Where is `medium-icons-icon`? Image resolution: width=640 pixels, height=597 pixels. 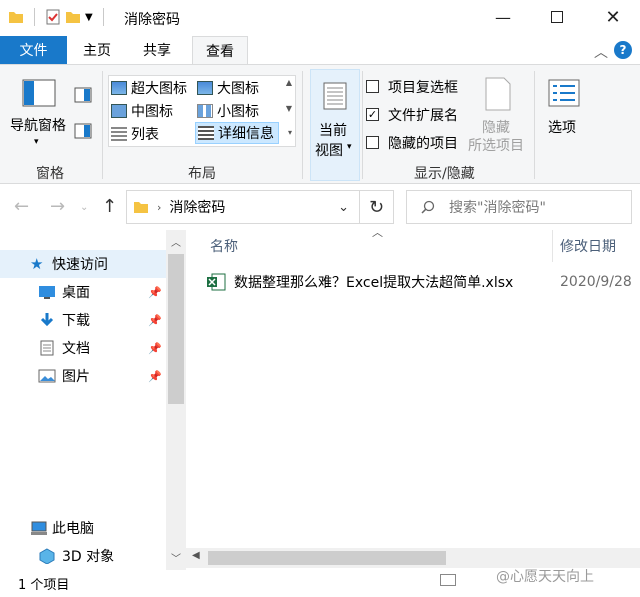 medium-icons-icon is located at coordinates (119, 111).